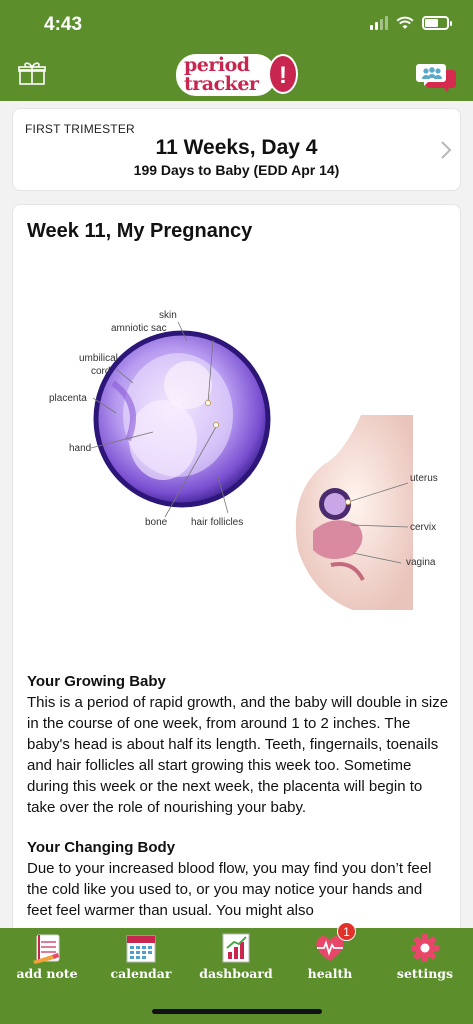 The width and height of the screenshot is (473, 1024). Describe the element at coordinates (405, 22) in the screenshot. I see `wifi-icon` at that location.